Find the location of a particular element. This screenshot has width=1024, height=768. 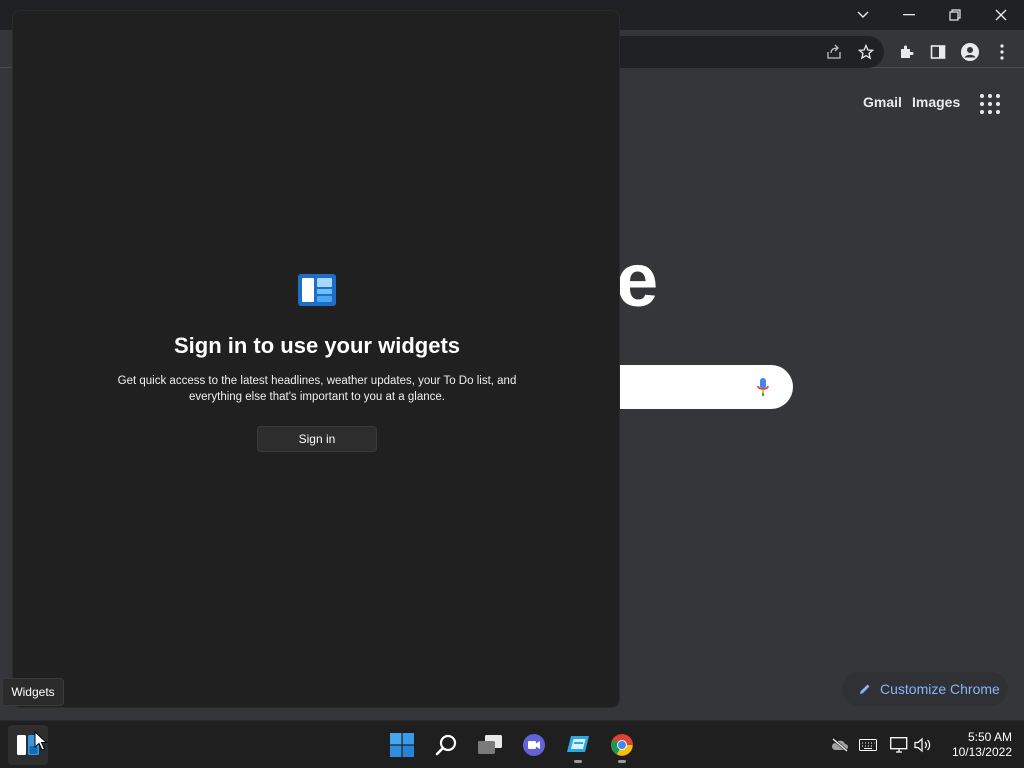

app-icon is located at coordinates (578, 745).